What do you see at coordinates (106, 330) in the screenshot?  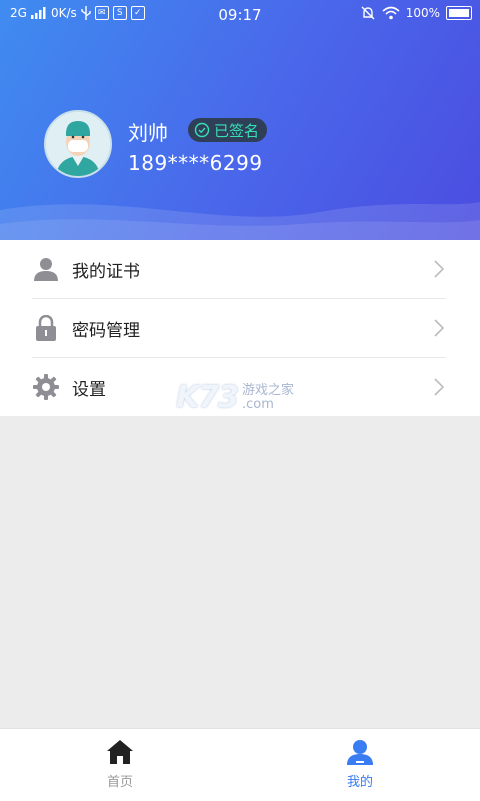 I see `menu-item-label: 密码管理` at bounding box center [106, 330].